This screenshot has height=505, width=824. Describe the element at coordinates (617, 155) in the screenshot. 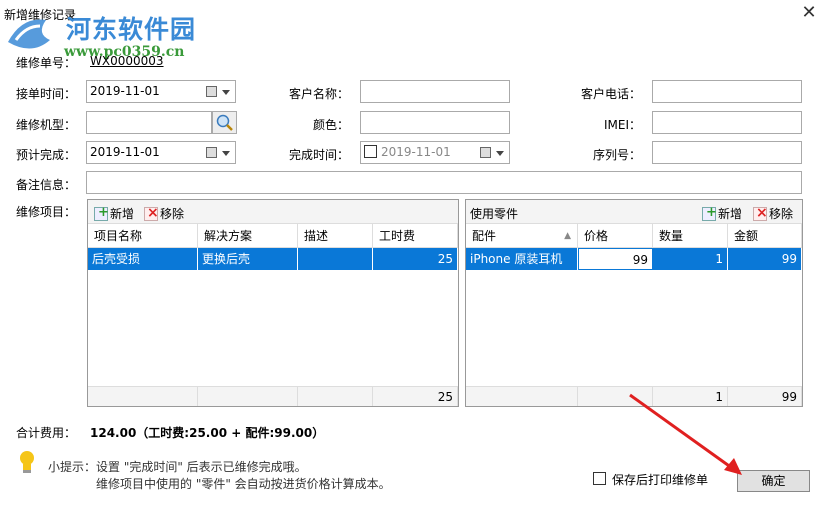

I see `serial-label: 序列号：` at that location.